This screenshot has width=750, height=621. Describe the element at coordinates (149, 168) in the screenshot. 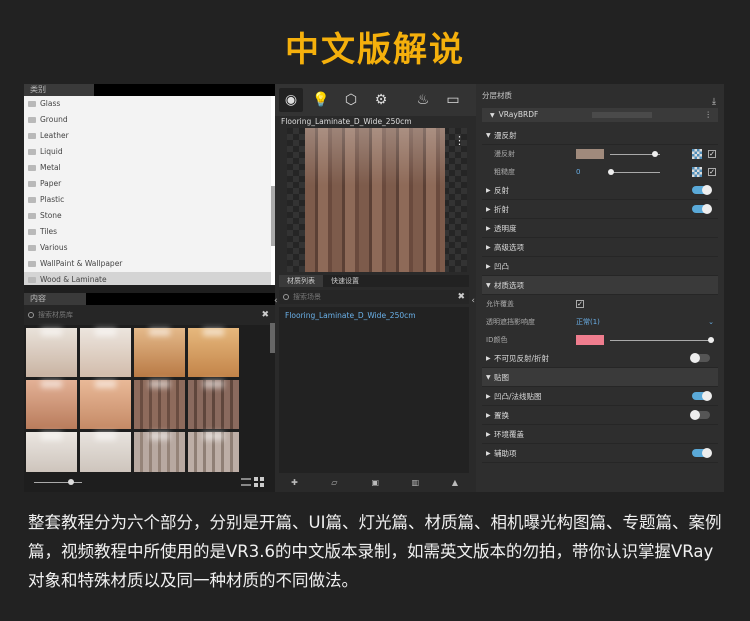

I see `category-item: Metal` at that location.